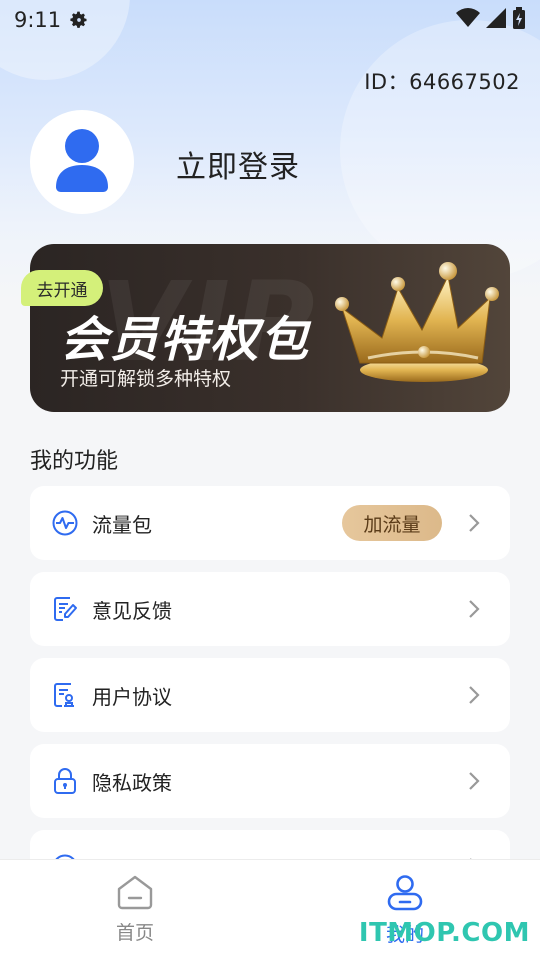  Describe the element at coordinates (270, 523) in the screenshot. I see `menu-item-flow-package: 流量包 加流量` at that location.